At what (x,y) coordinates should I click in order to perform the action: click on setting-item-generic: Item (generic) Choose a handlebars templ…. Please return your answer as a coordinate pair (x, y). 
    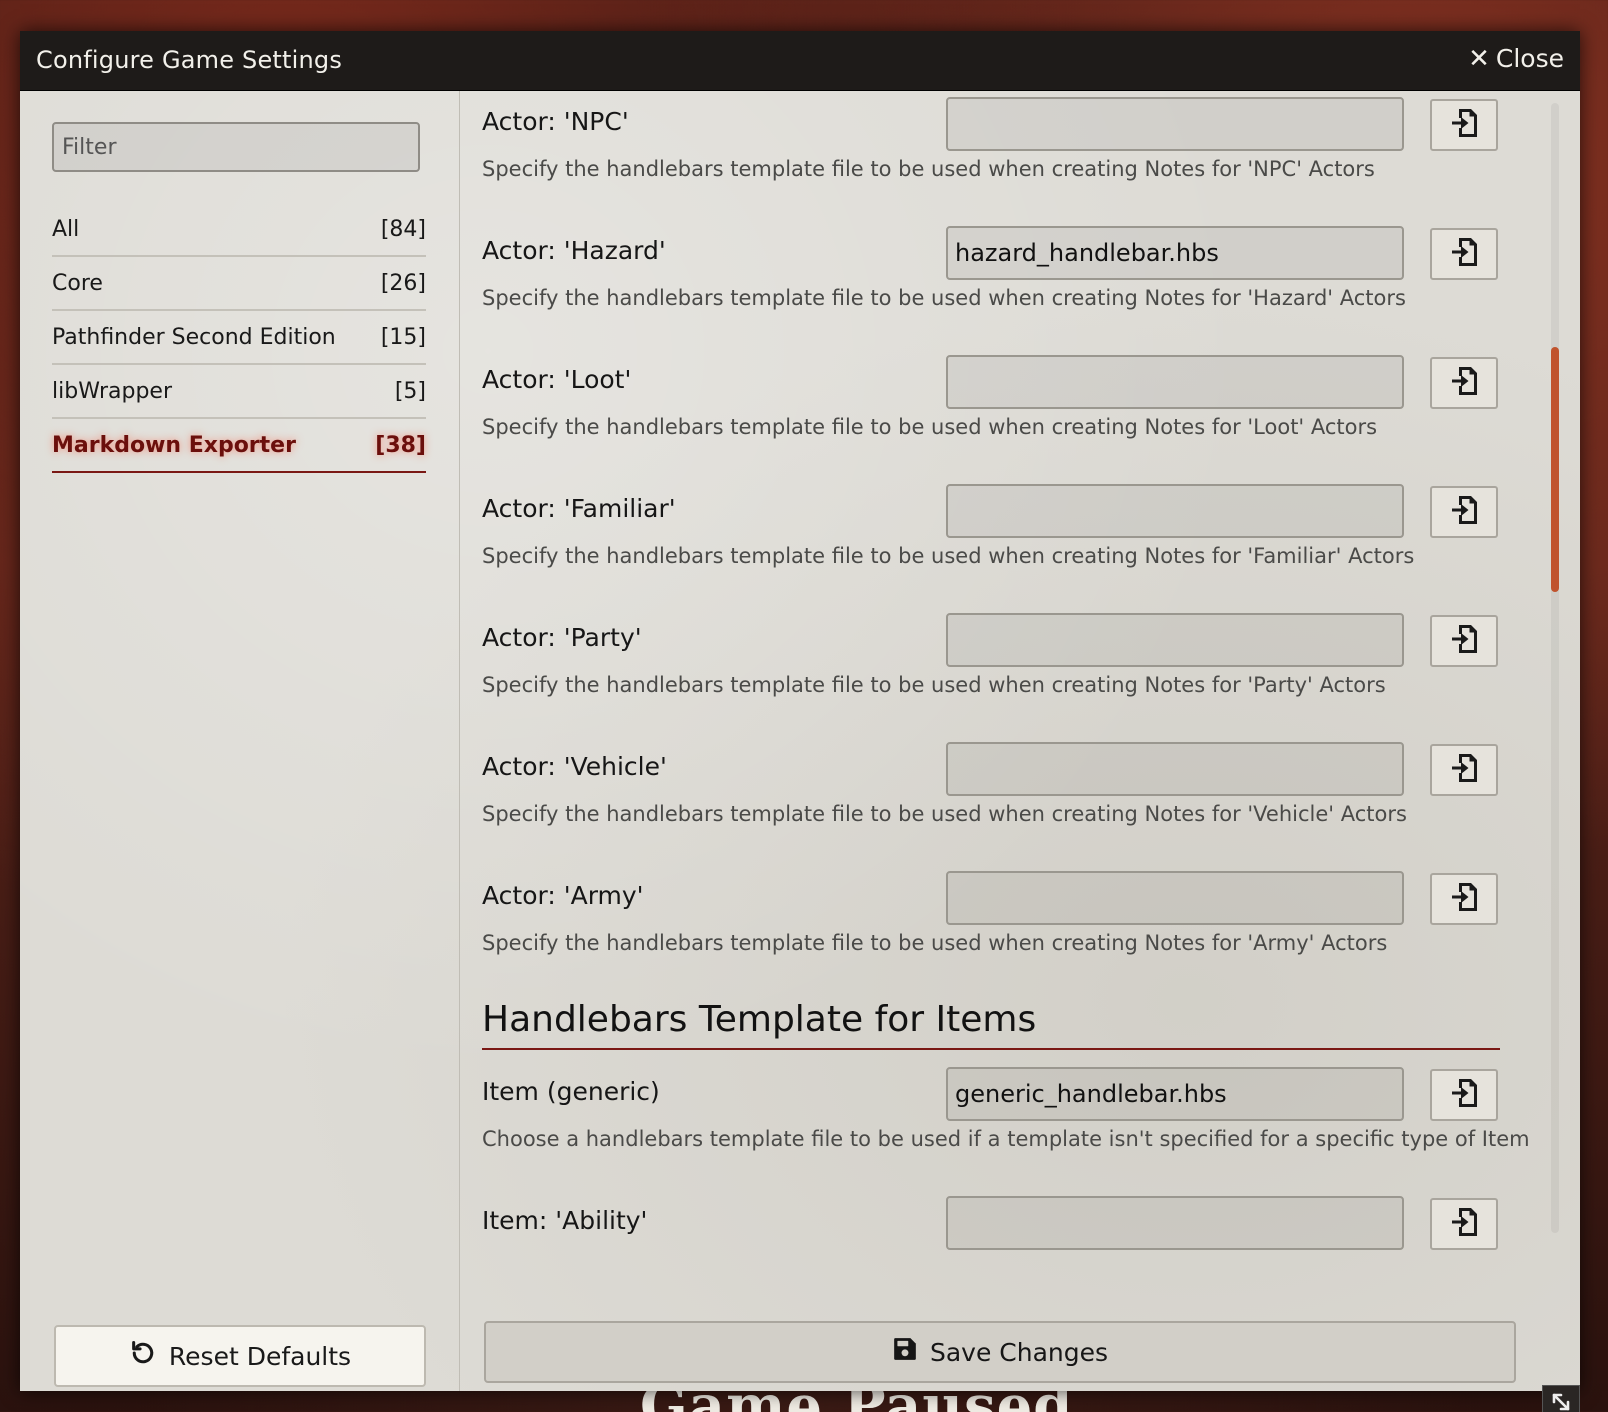
    Looking at the image, I should click on (1011, 1127).